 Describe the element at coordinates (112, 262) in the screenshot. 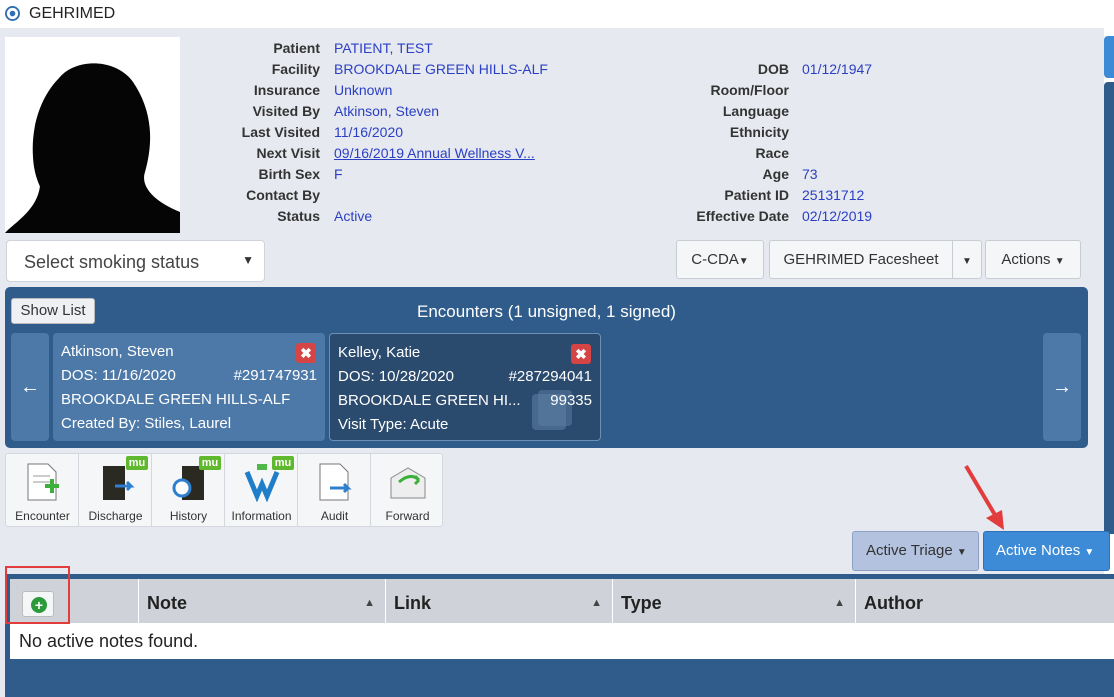

I see `smoking-status-placeholder: Select smoking status` at that location.